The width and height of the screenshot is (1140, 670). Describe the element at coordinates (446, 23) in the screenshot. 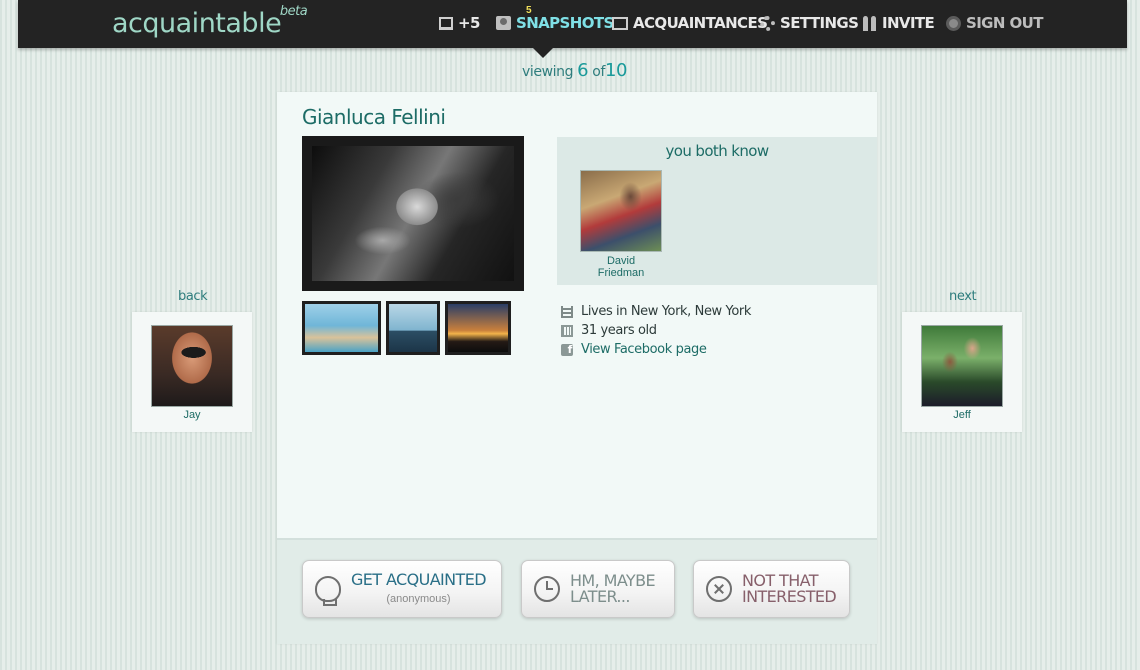

I see `monitor-icon` at that location.